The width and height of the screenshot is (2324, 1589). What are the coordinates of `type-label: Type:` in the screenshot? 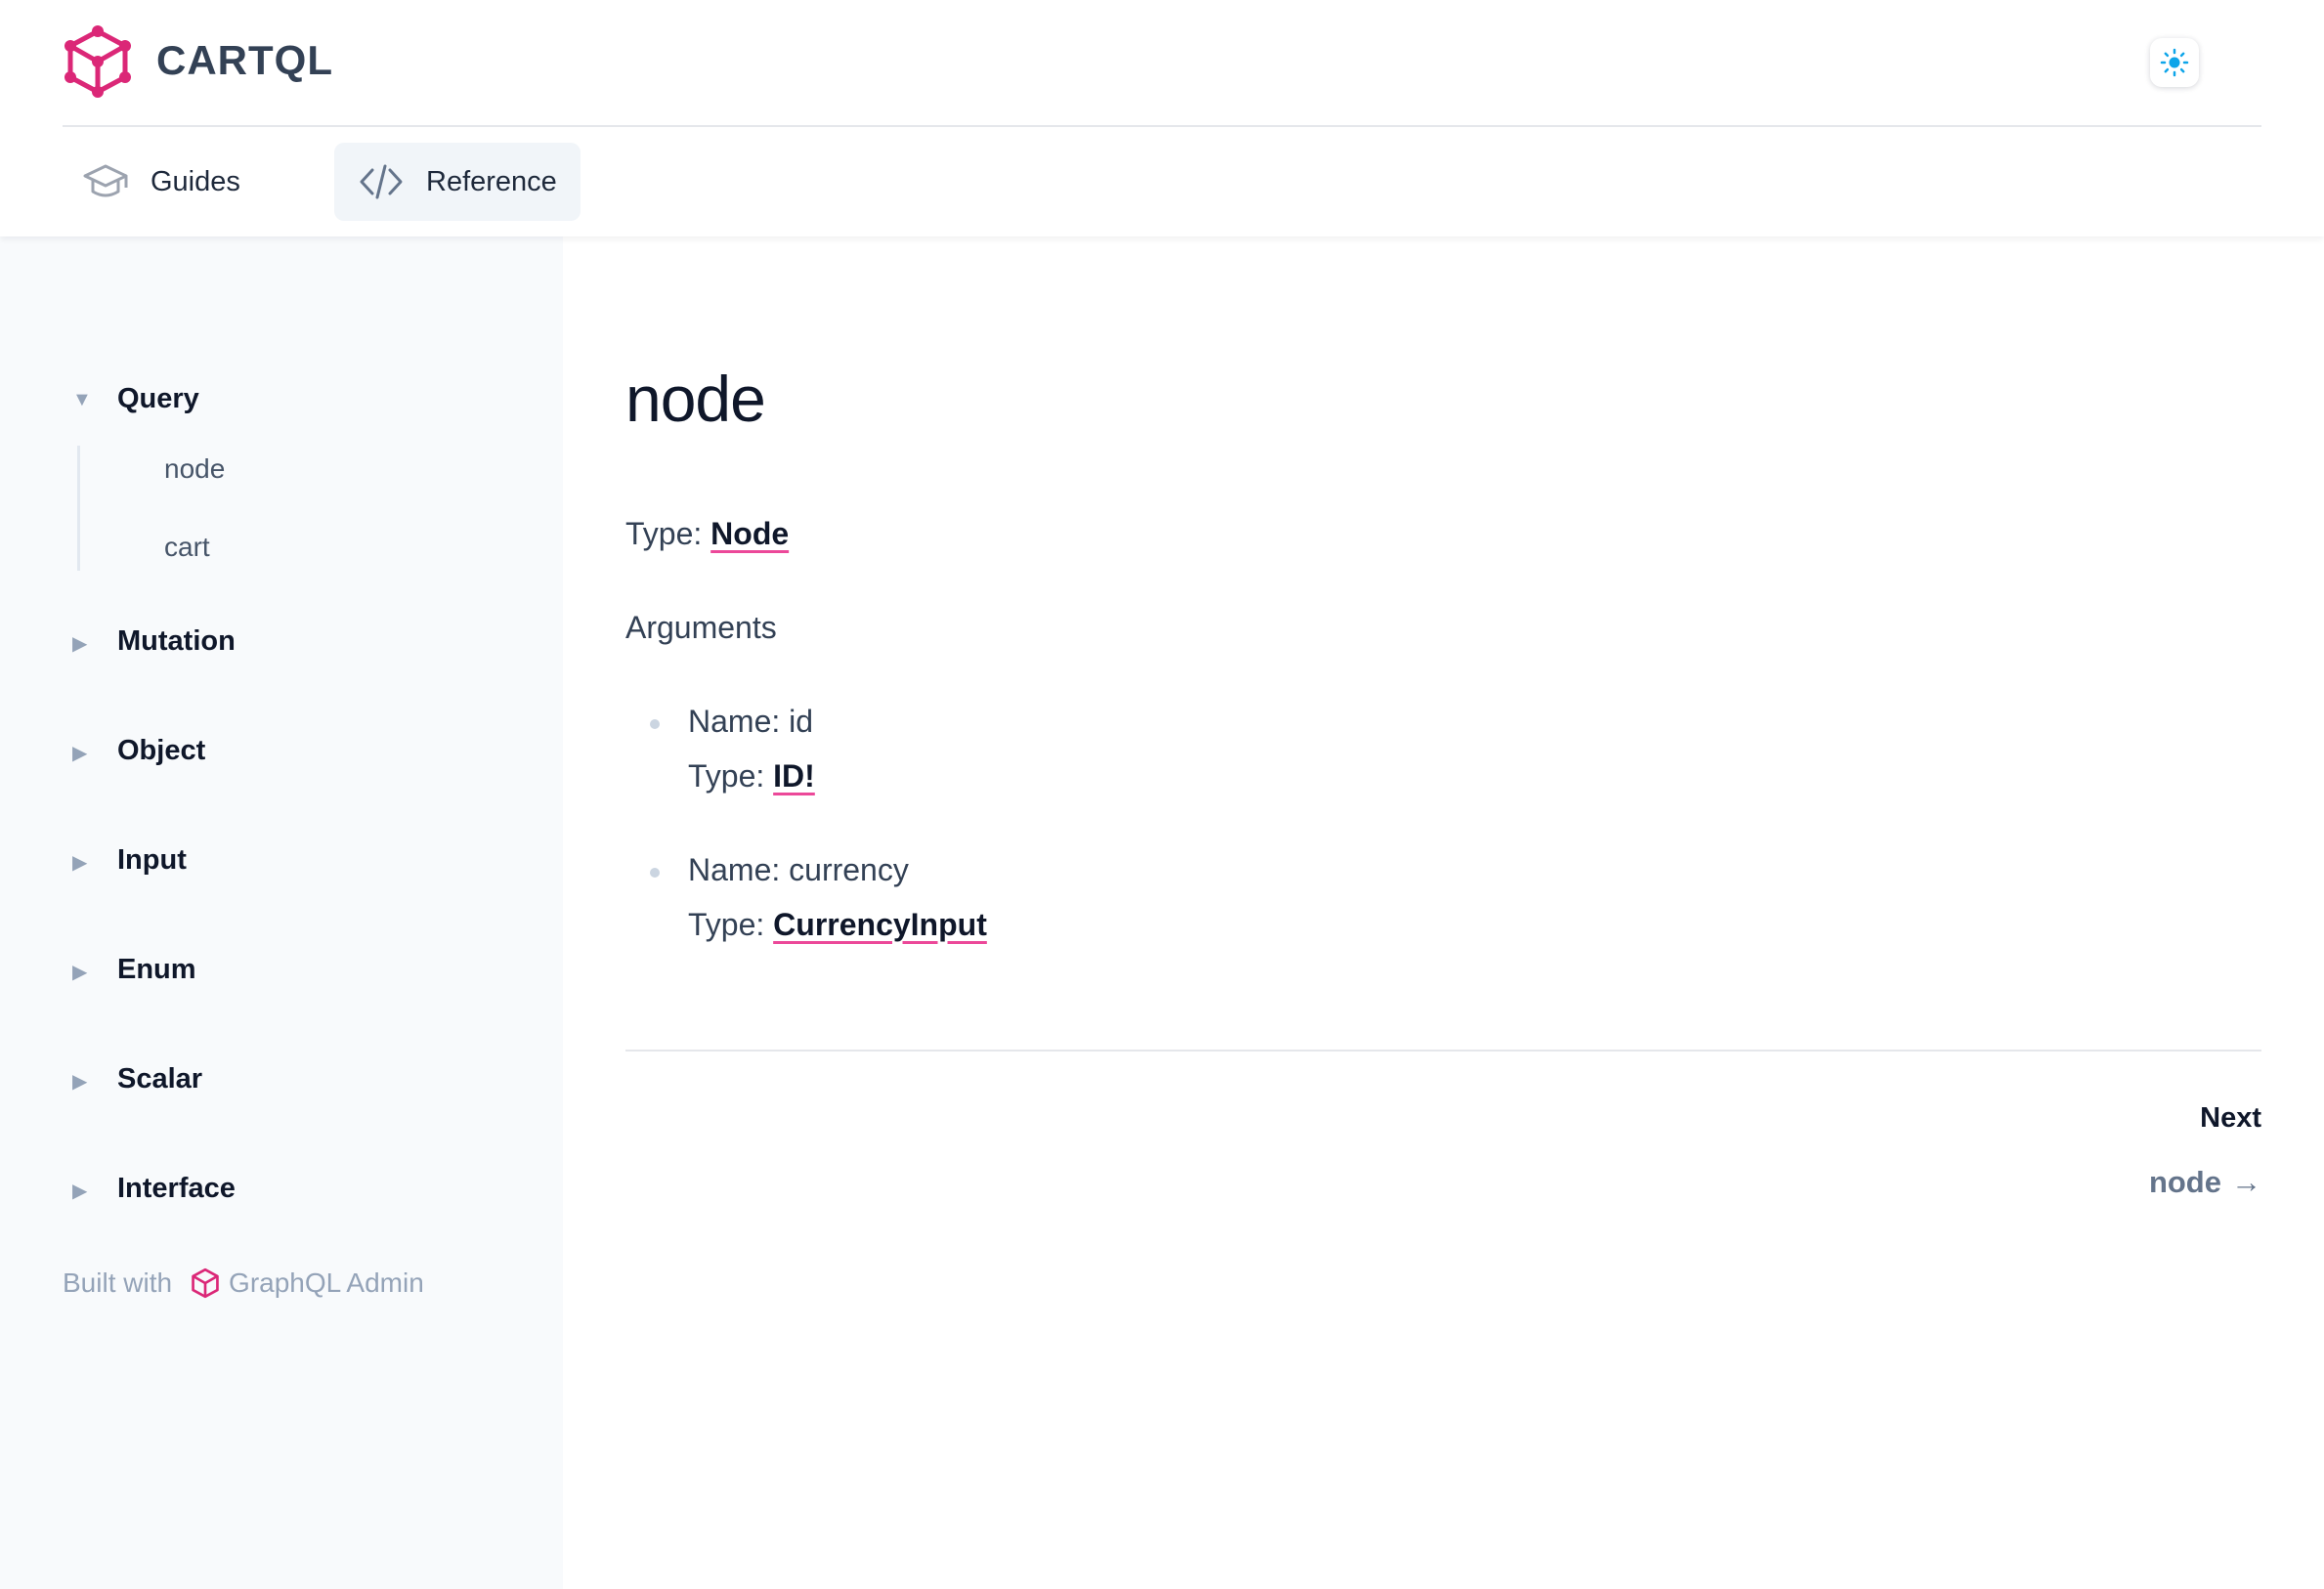 It's located at (664, 533).